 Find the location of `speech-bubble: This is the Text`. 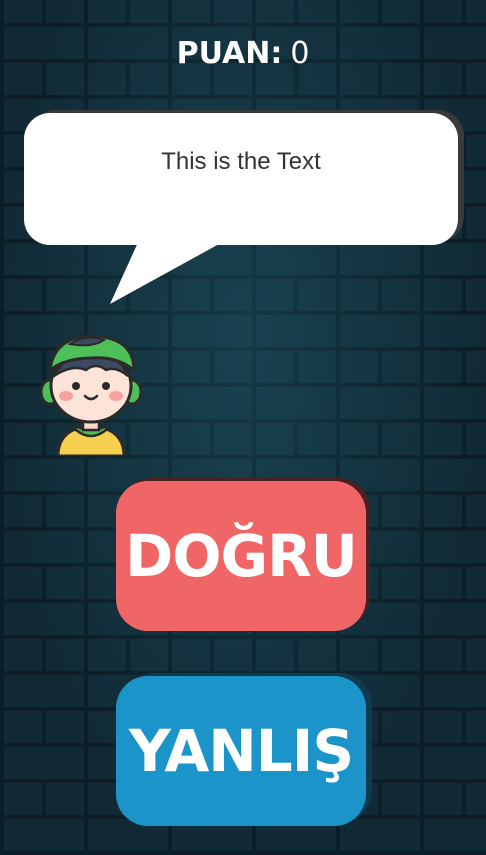

speech-bubble: This is the Text is located at coordinates (241, 179).